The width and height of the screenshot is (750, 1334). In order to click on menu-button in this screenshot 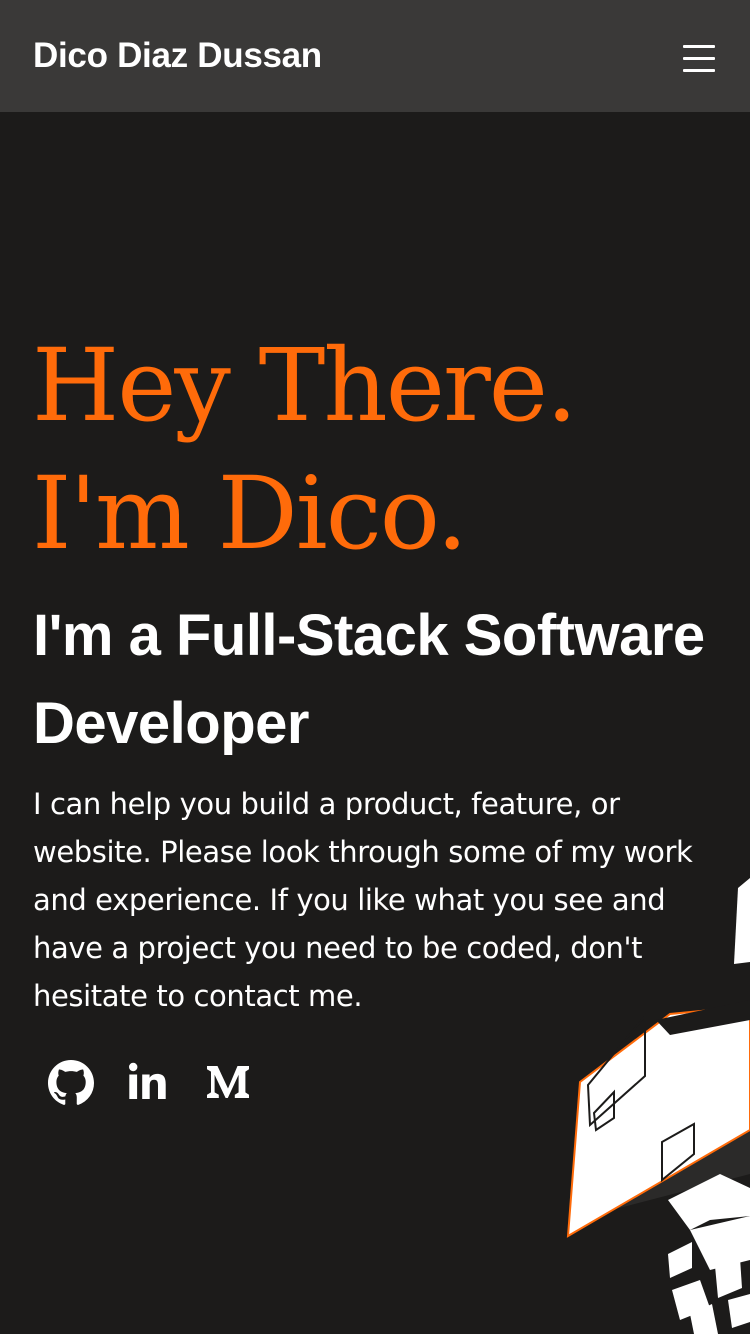, I will do `click(698, 59)`.